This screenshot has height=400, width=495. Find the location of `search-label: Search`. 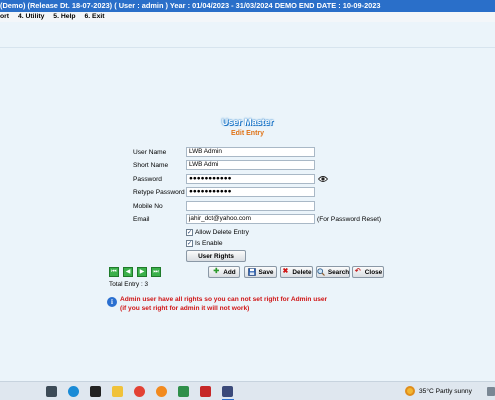

search-label: Search is located at coordinates (338, 272).